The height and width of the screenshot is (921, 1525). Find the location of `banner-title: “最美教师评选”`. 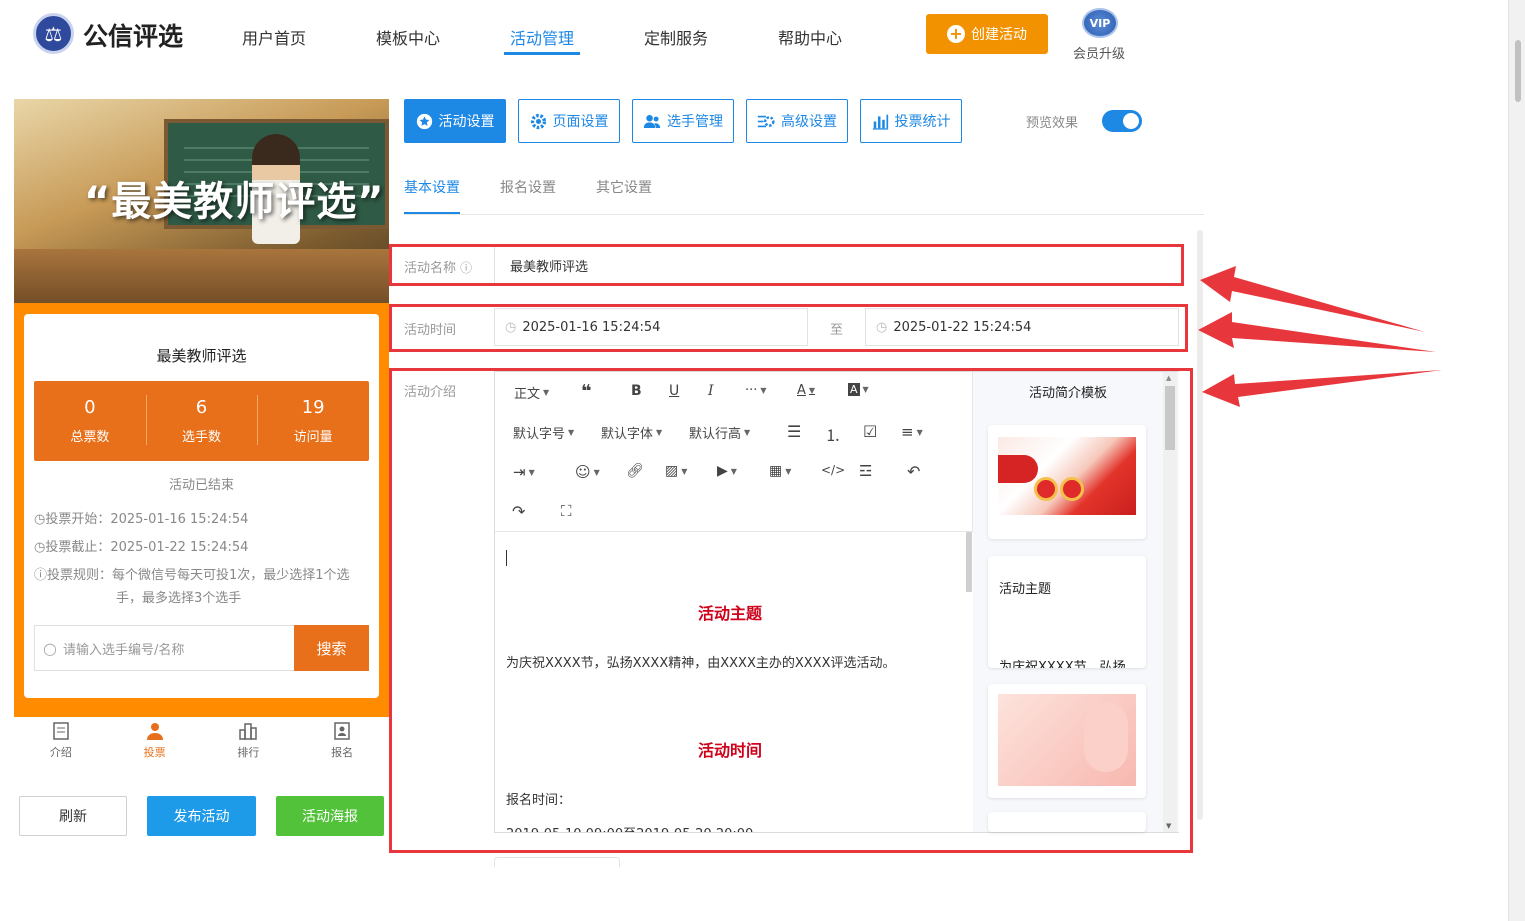

banner-title: “最美教师评选” is located at coordinates (234, 202).